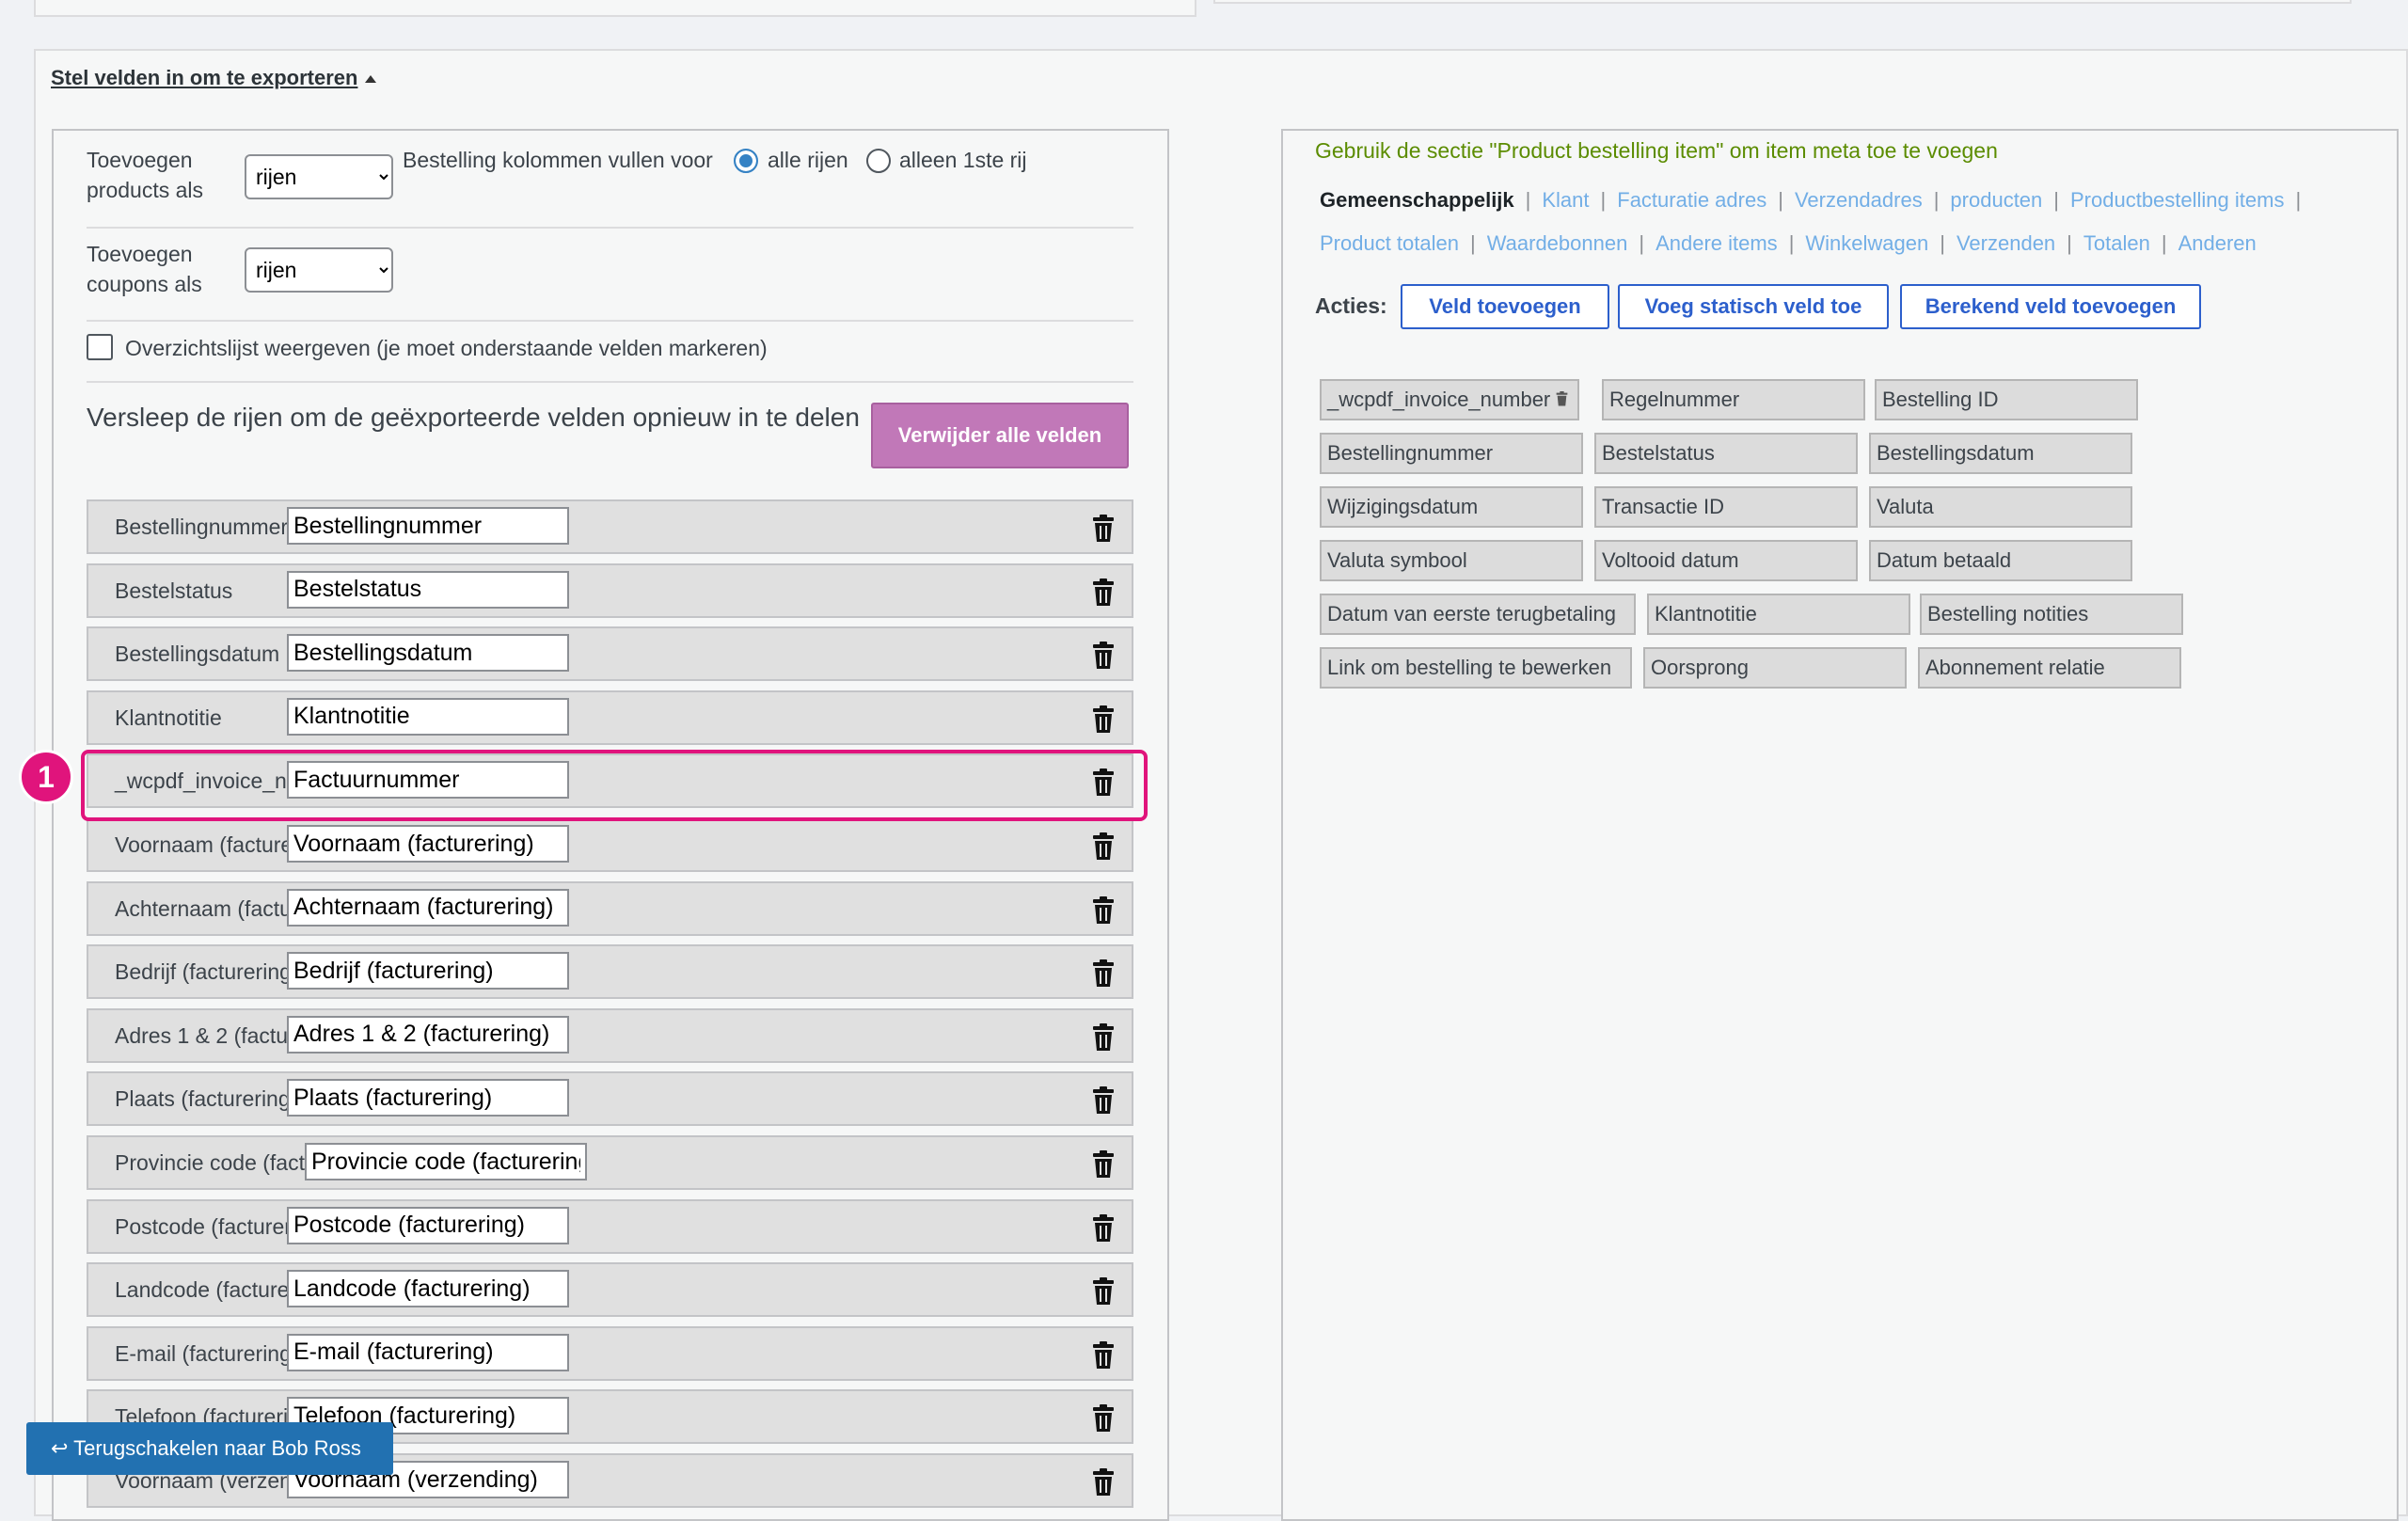  I want to click on field-row: Provincie code (facturering), so click(610, 1163).